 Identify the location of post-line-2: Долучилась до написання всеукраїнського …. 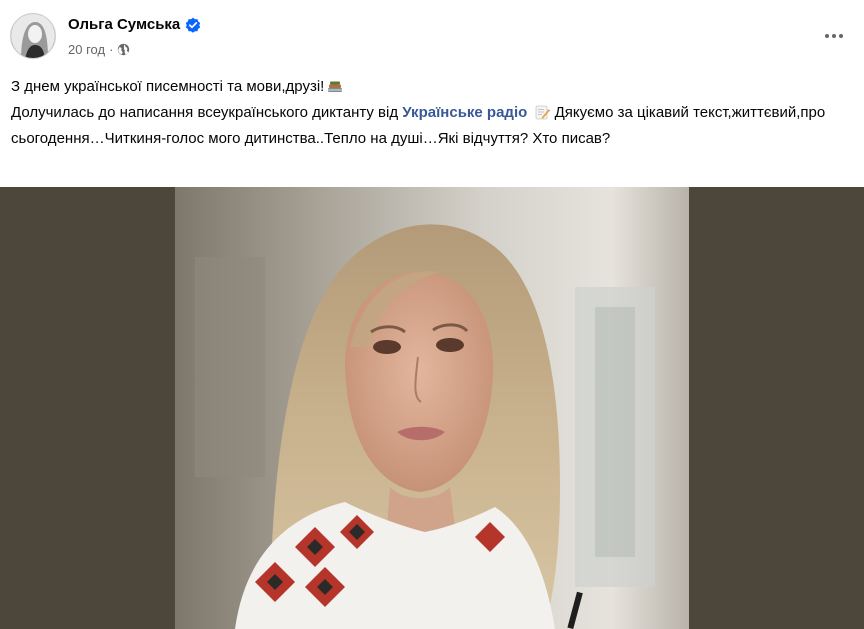
(432, 126).